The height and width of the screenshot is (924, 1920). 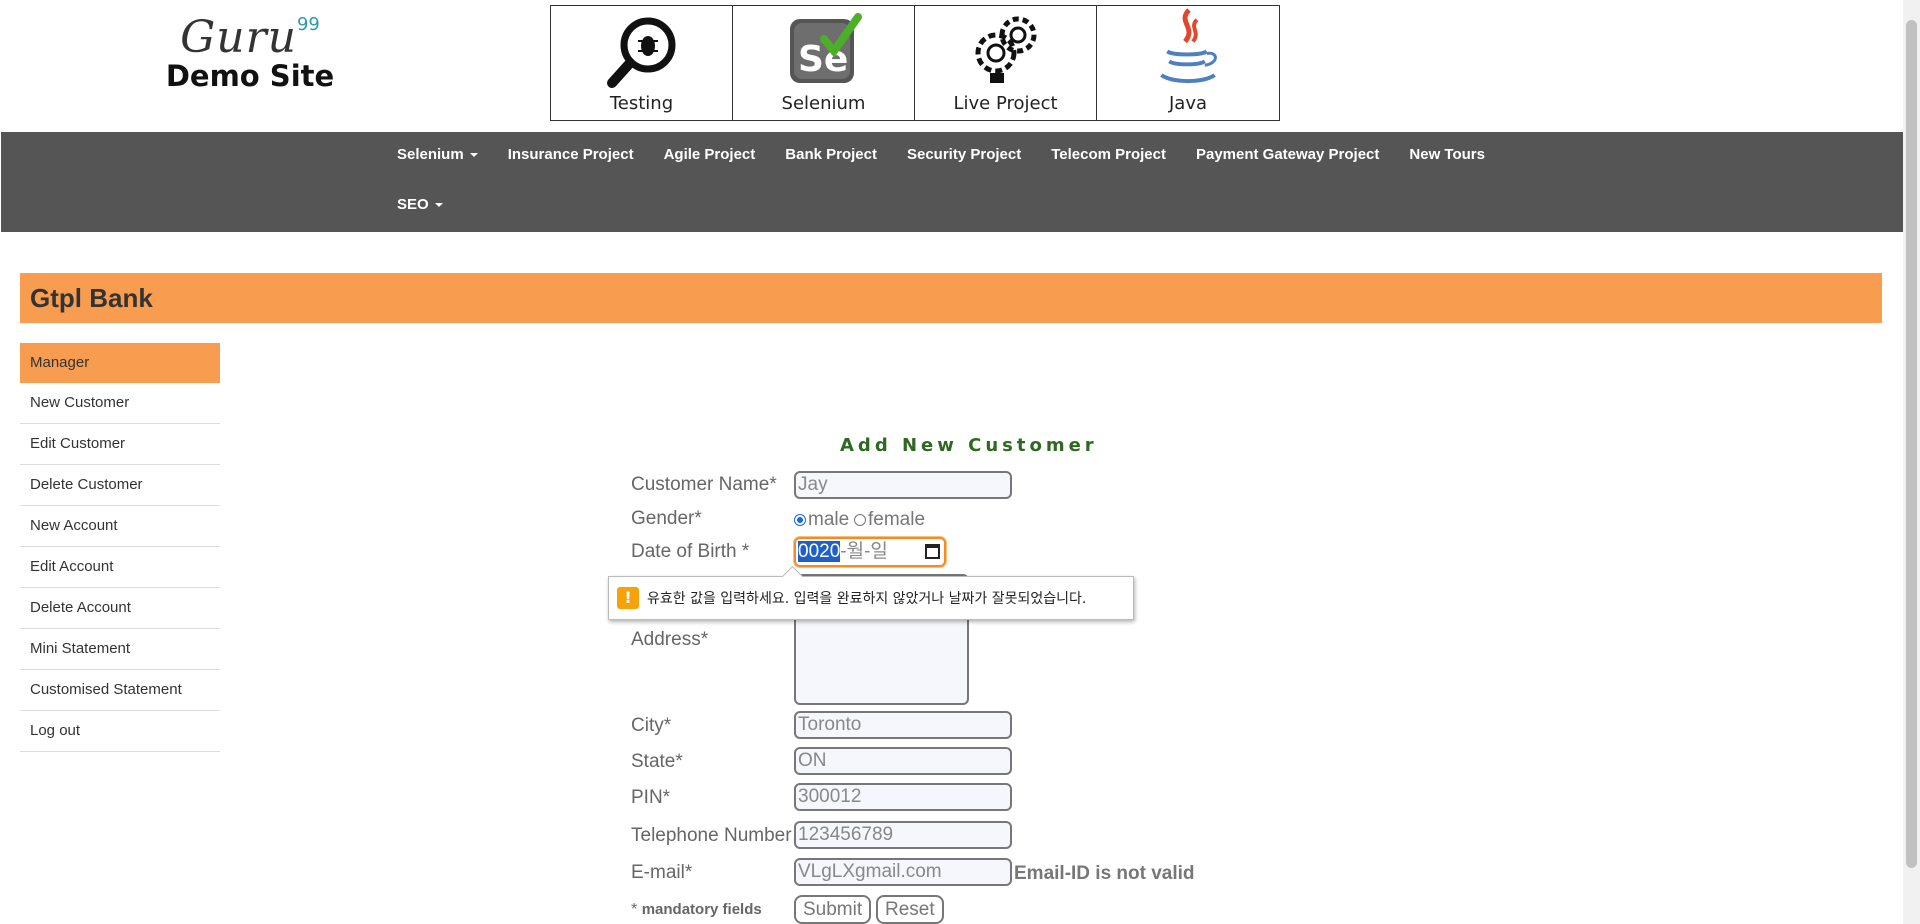 What do you see at coordinates (571, 154) in the screenshot?
I see `nav-insurance-project: Insurance Project` at bounding box center [571, 154].